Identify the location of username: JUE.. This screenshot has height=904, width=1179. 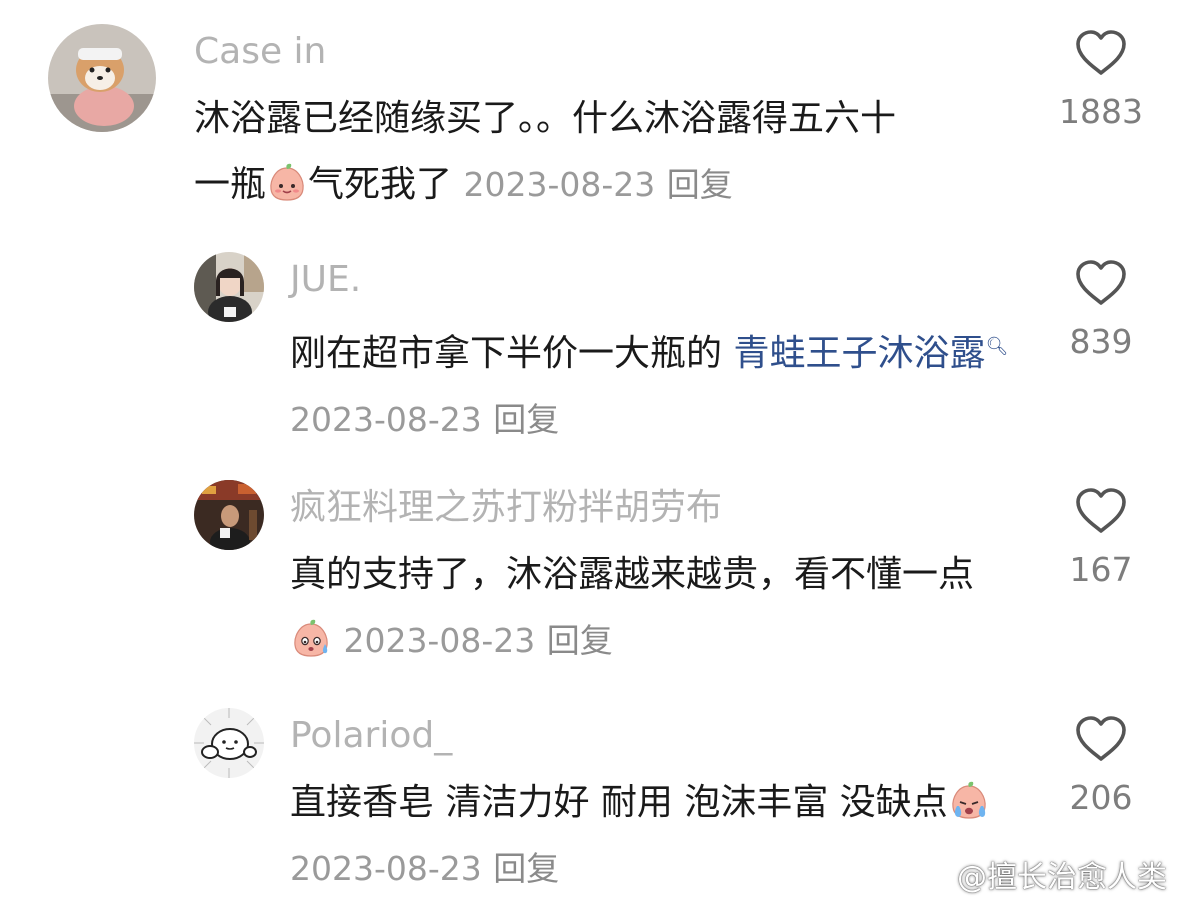
(325, 280).